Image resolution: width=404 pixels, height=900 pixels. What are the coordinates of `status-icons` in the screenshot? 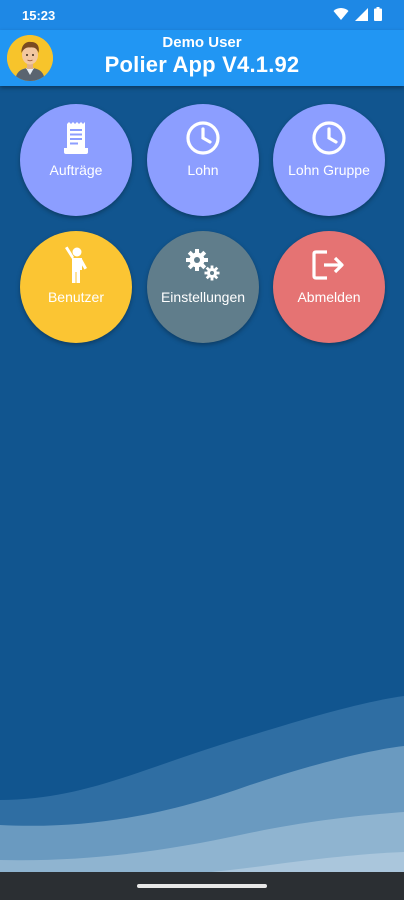 It's located at (357, 14).